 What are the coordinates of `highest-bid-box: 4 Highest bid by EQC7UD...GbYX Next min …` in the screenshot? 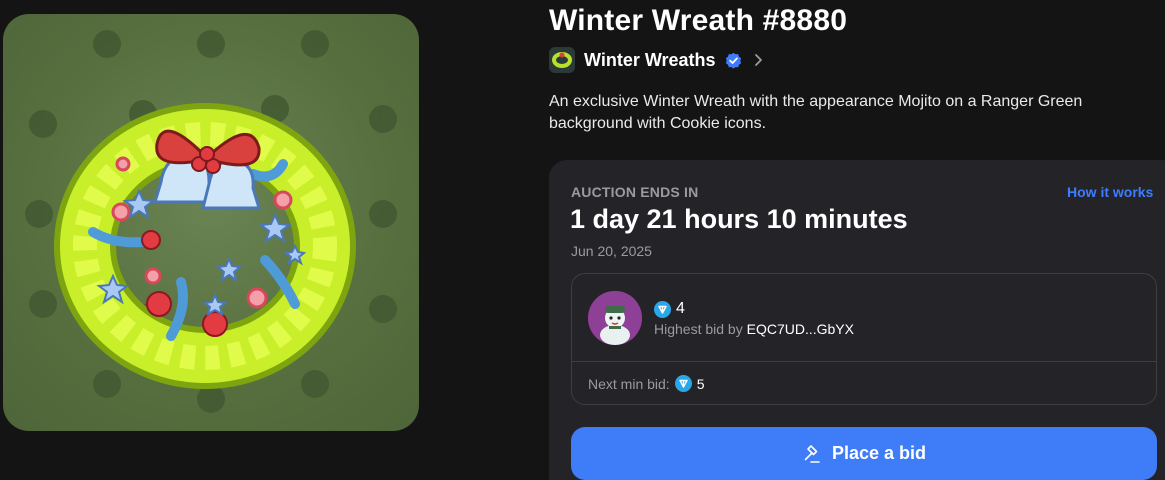 It's located at (864, 339).